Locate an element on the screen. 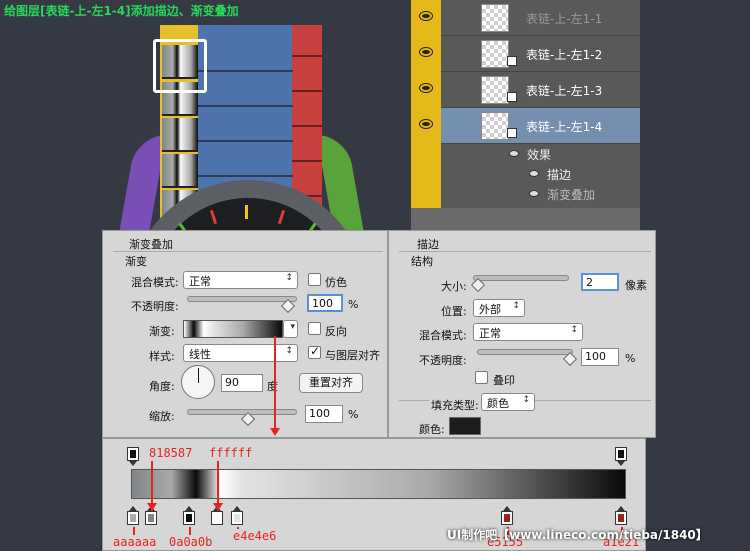 The width and height of the screenshot is (750, 551). overprint-label: 叠印 is located at coordinates (504, 380).